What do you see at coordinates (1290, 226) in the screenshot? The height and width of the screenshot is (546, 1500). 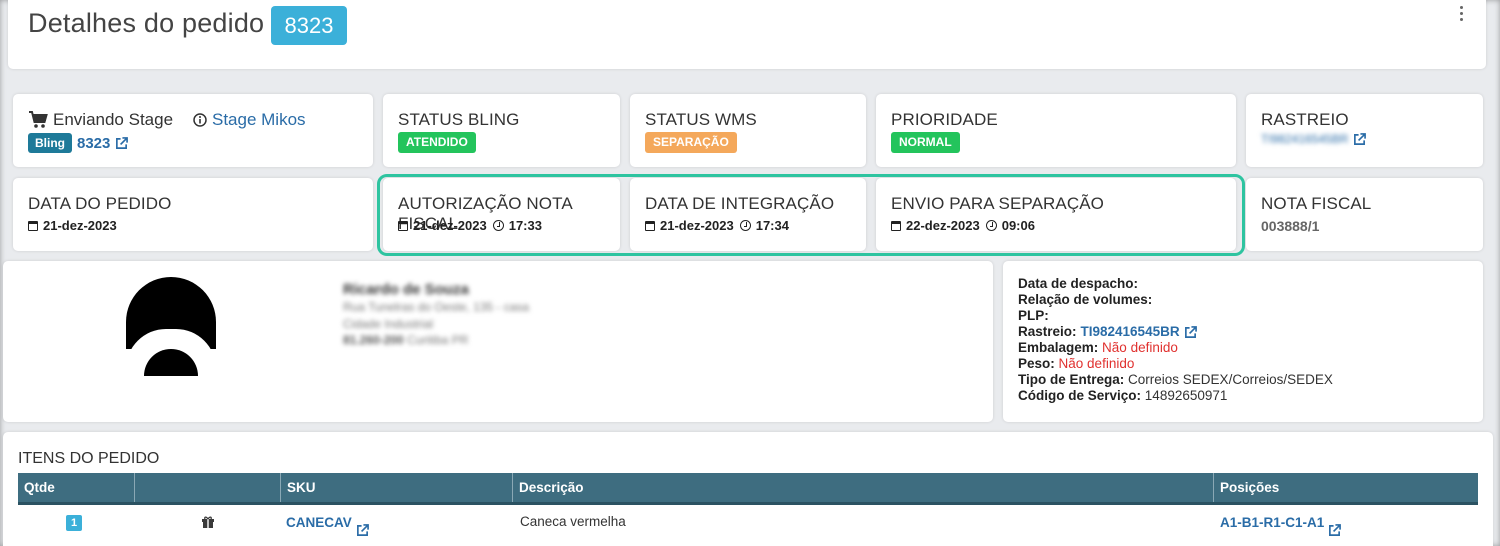 I see `nota-fiscal-value: 003888/1` at bounding box center [1290, 226].